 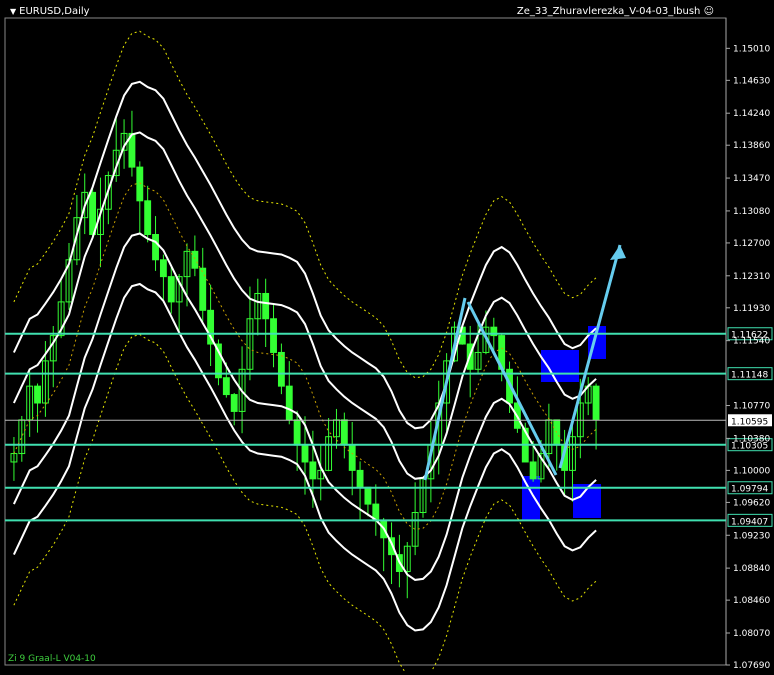 I want to click on y-tick-label: 1.08460, so click(x=751, y=601).